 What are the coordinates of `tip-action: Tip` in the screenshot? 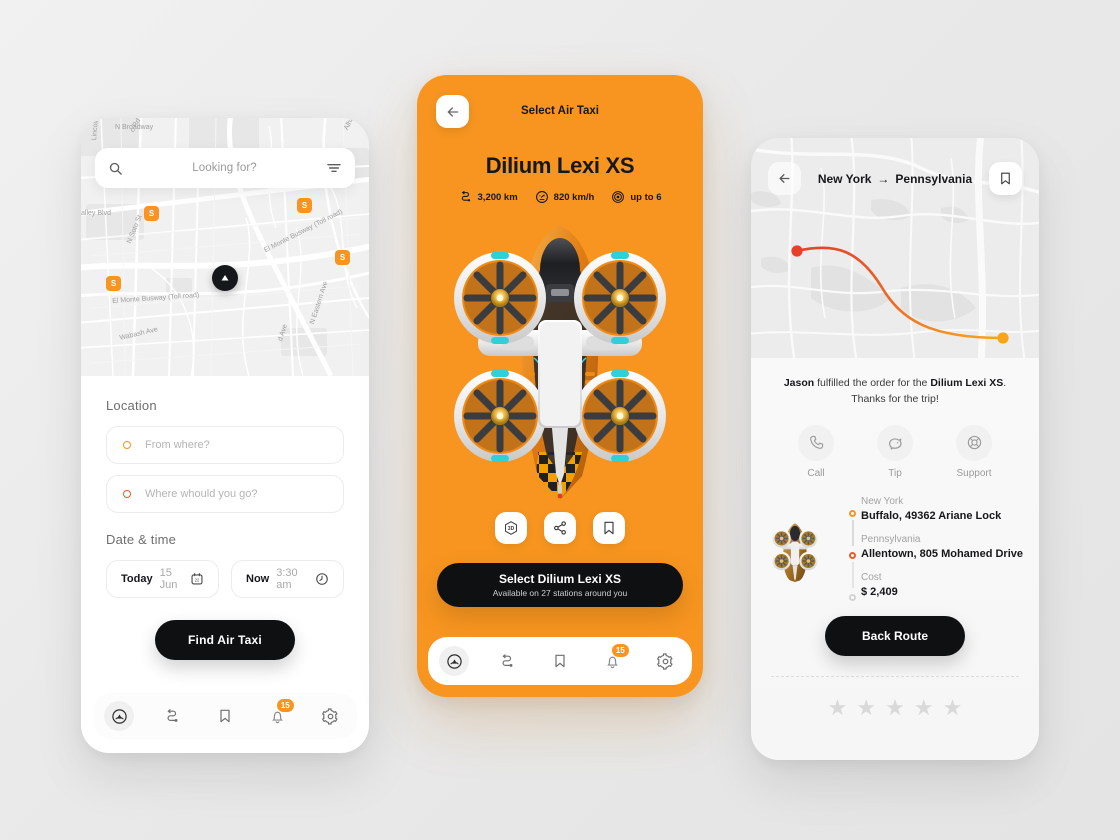 It's located at (895, 451).